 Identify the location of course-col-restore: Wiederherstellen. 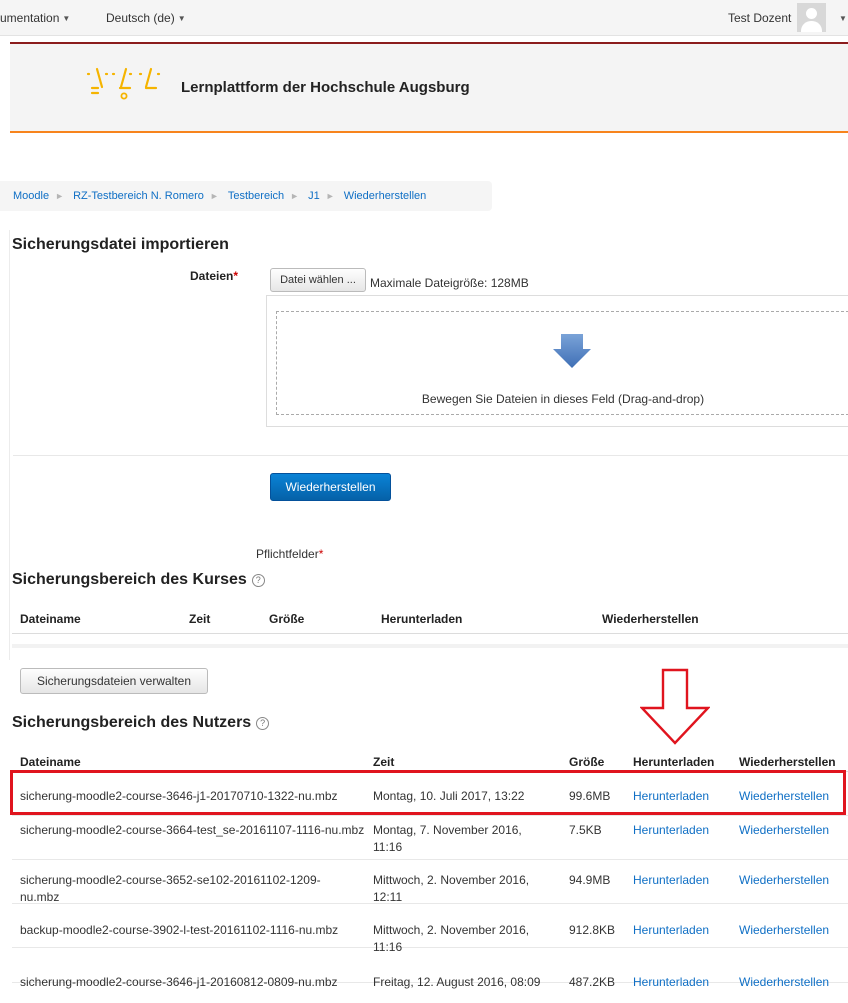
(650, 619).